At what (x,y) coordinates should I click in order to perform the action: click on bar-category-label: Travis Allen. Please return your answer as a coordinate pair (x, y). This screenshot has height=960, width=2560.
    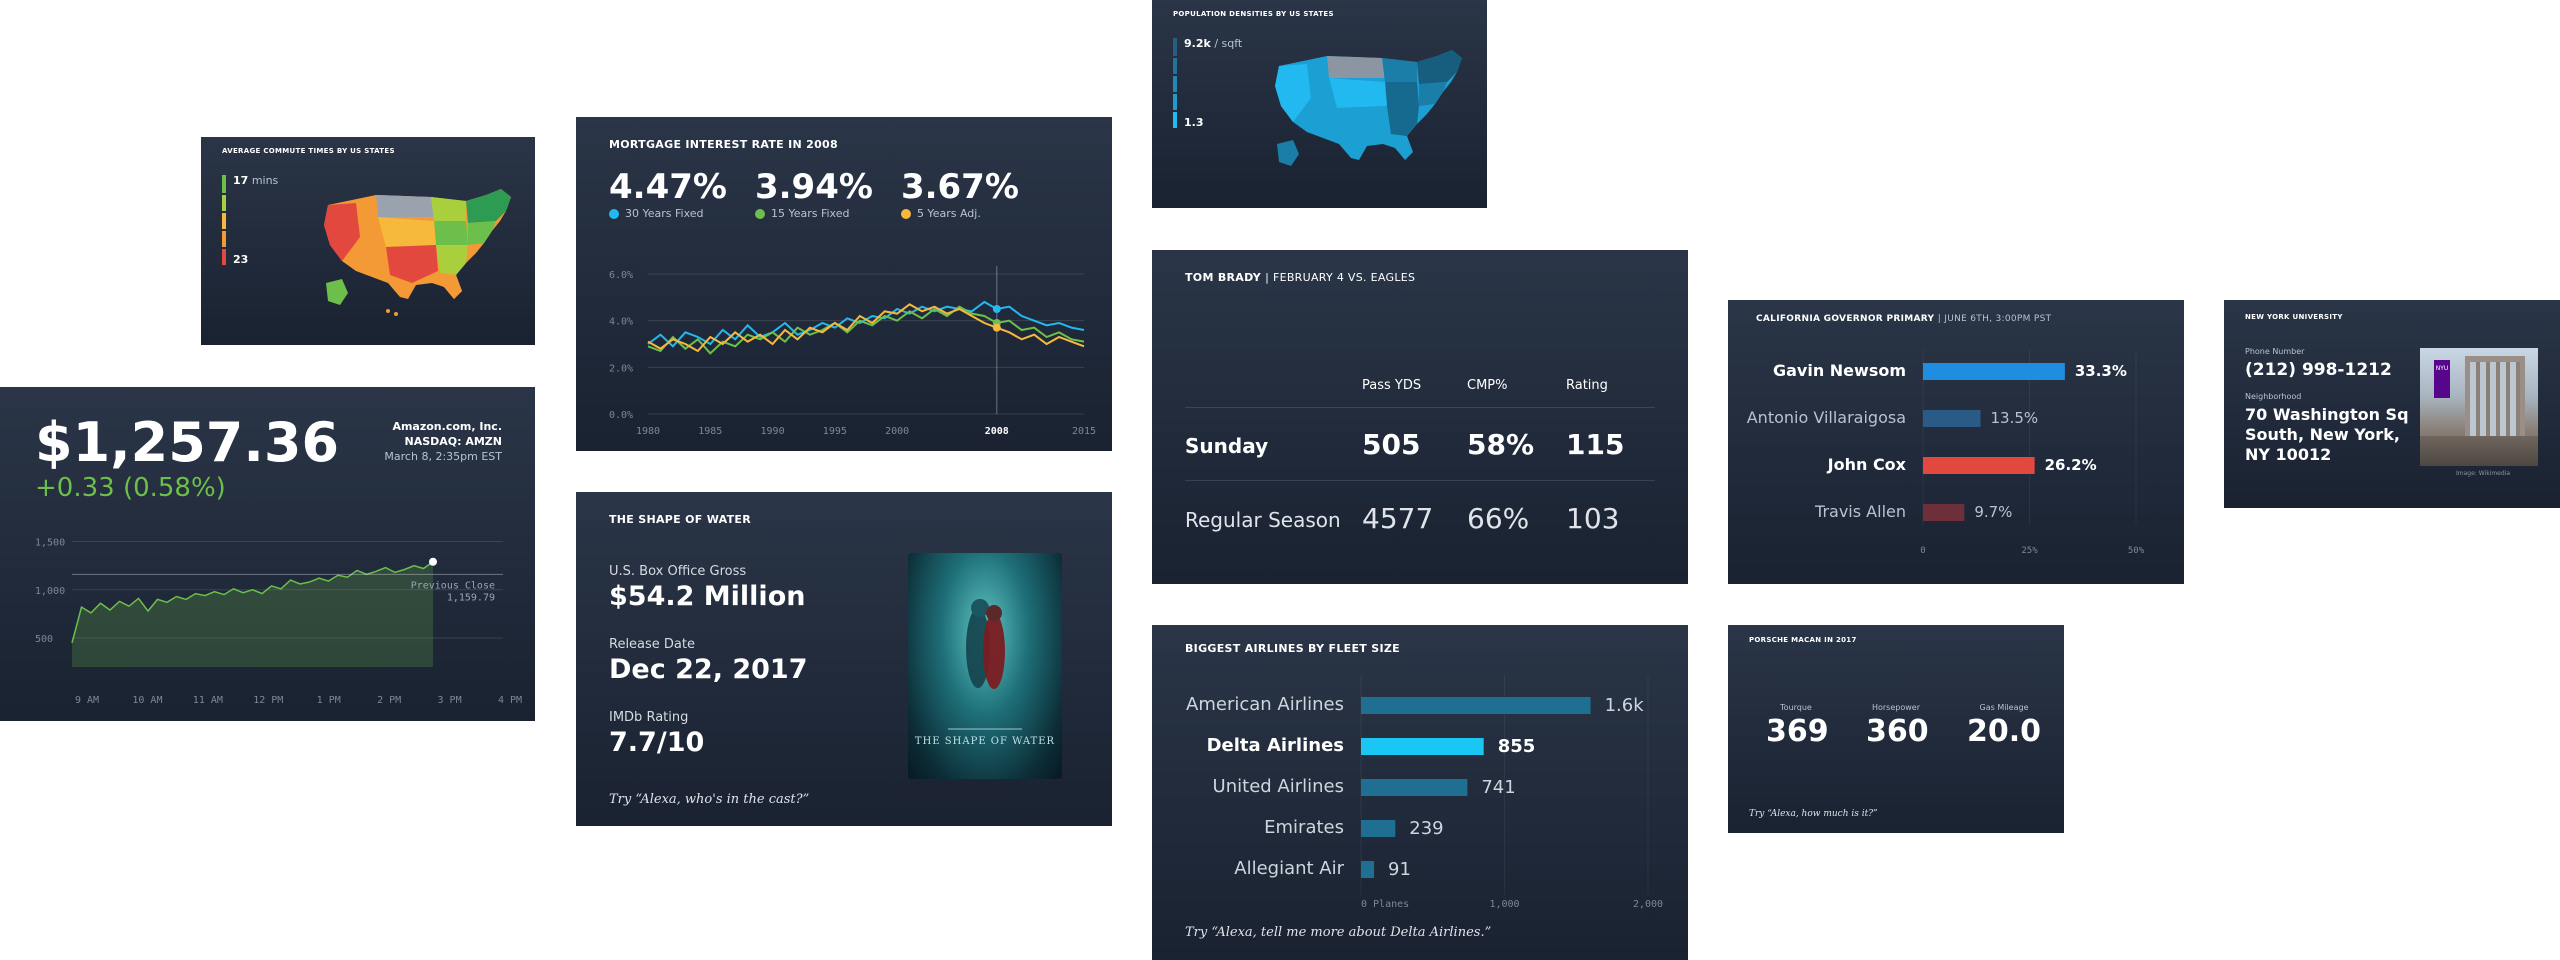
    Looking at the image, I should click on (1860, 511).